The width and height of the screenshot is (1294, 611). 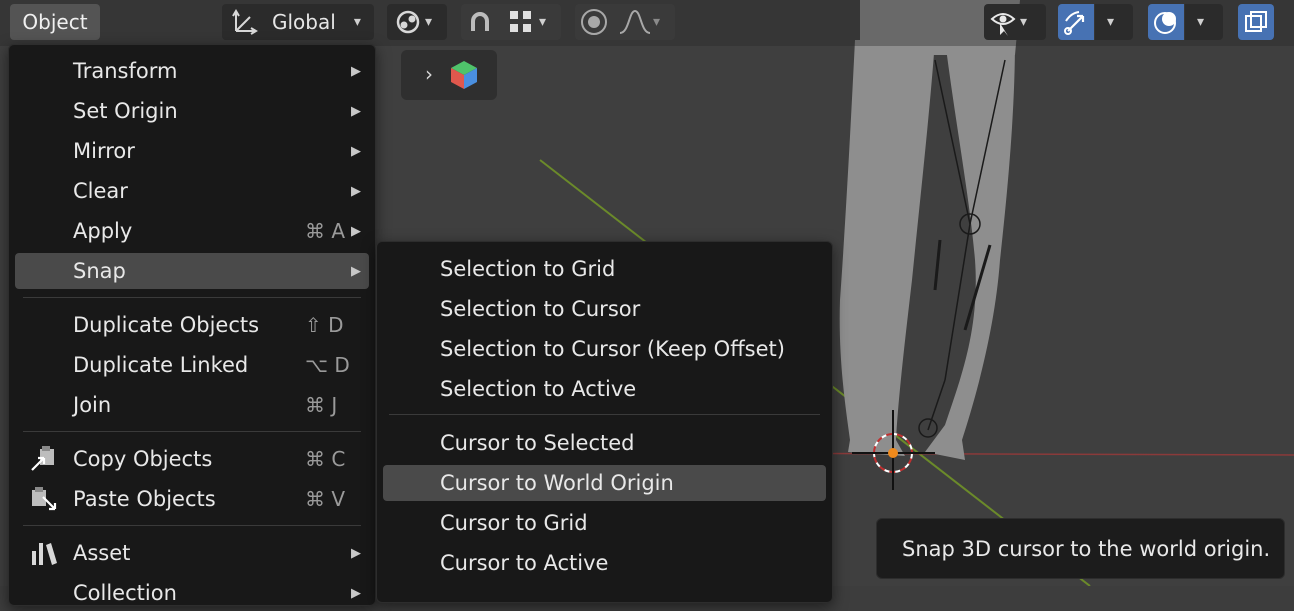 I want to click on menu-item-label: Selection to Cursor (Keep Offset), so click(x=612, y=349).